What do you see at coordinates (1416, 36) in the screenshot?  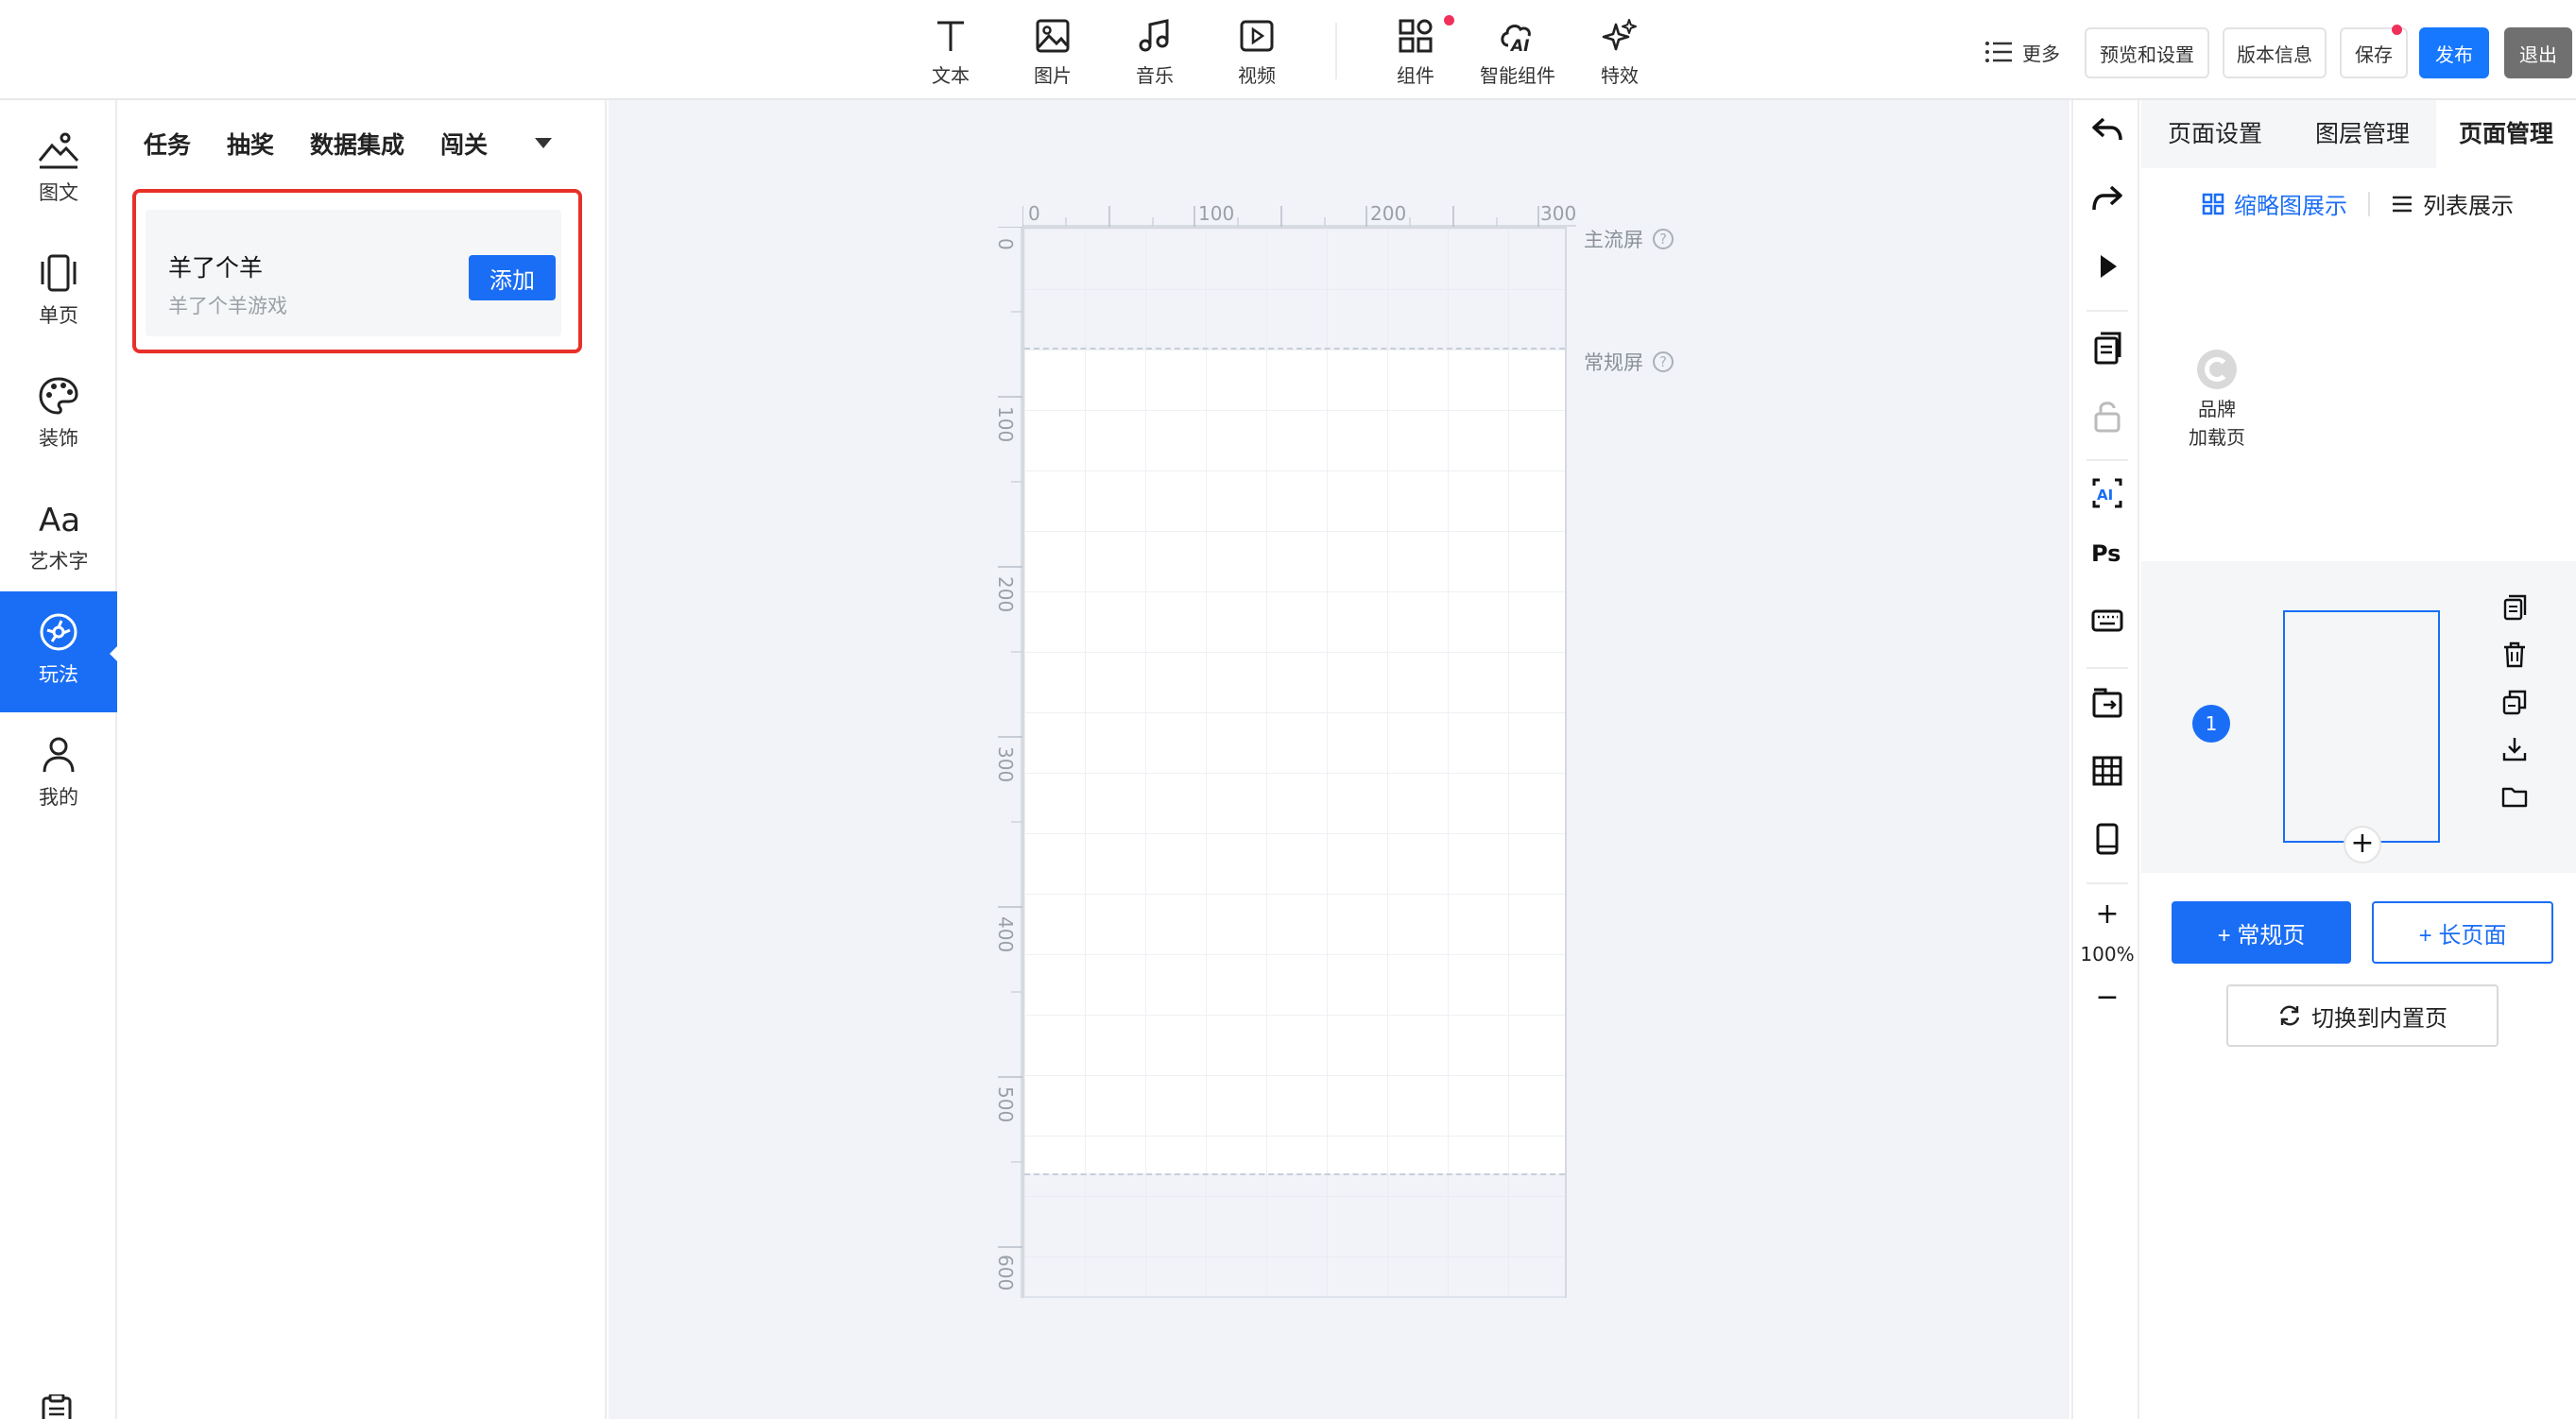 I see `components-icon` at bounding box center [1416, 36].